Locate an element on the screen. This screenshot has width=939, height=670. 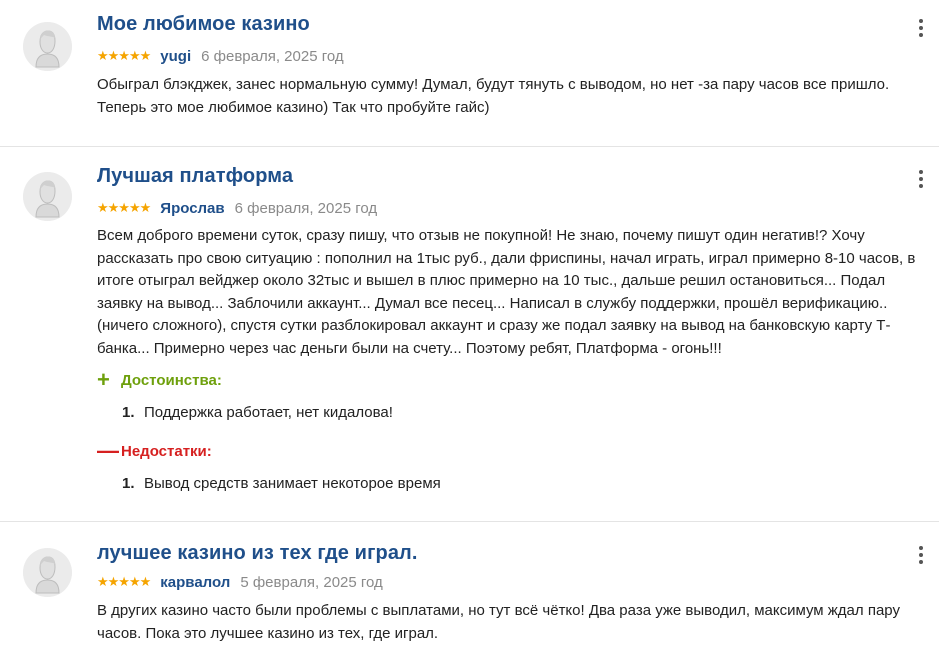
pros-list-item: 1. Поддержка работает, нет кидалова! is located at coordinates (257, 412).